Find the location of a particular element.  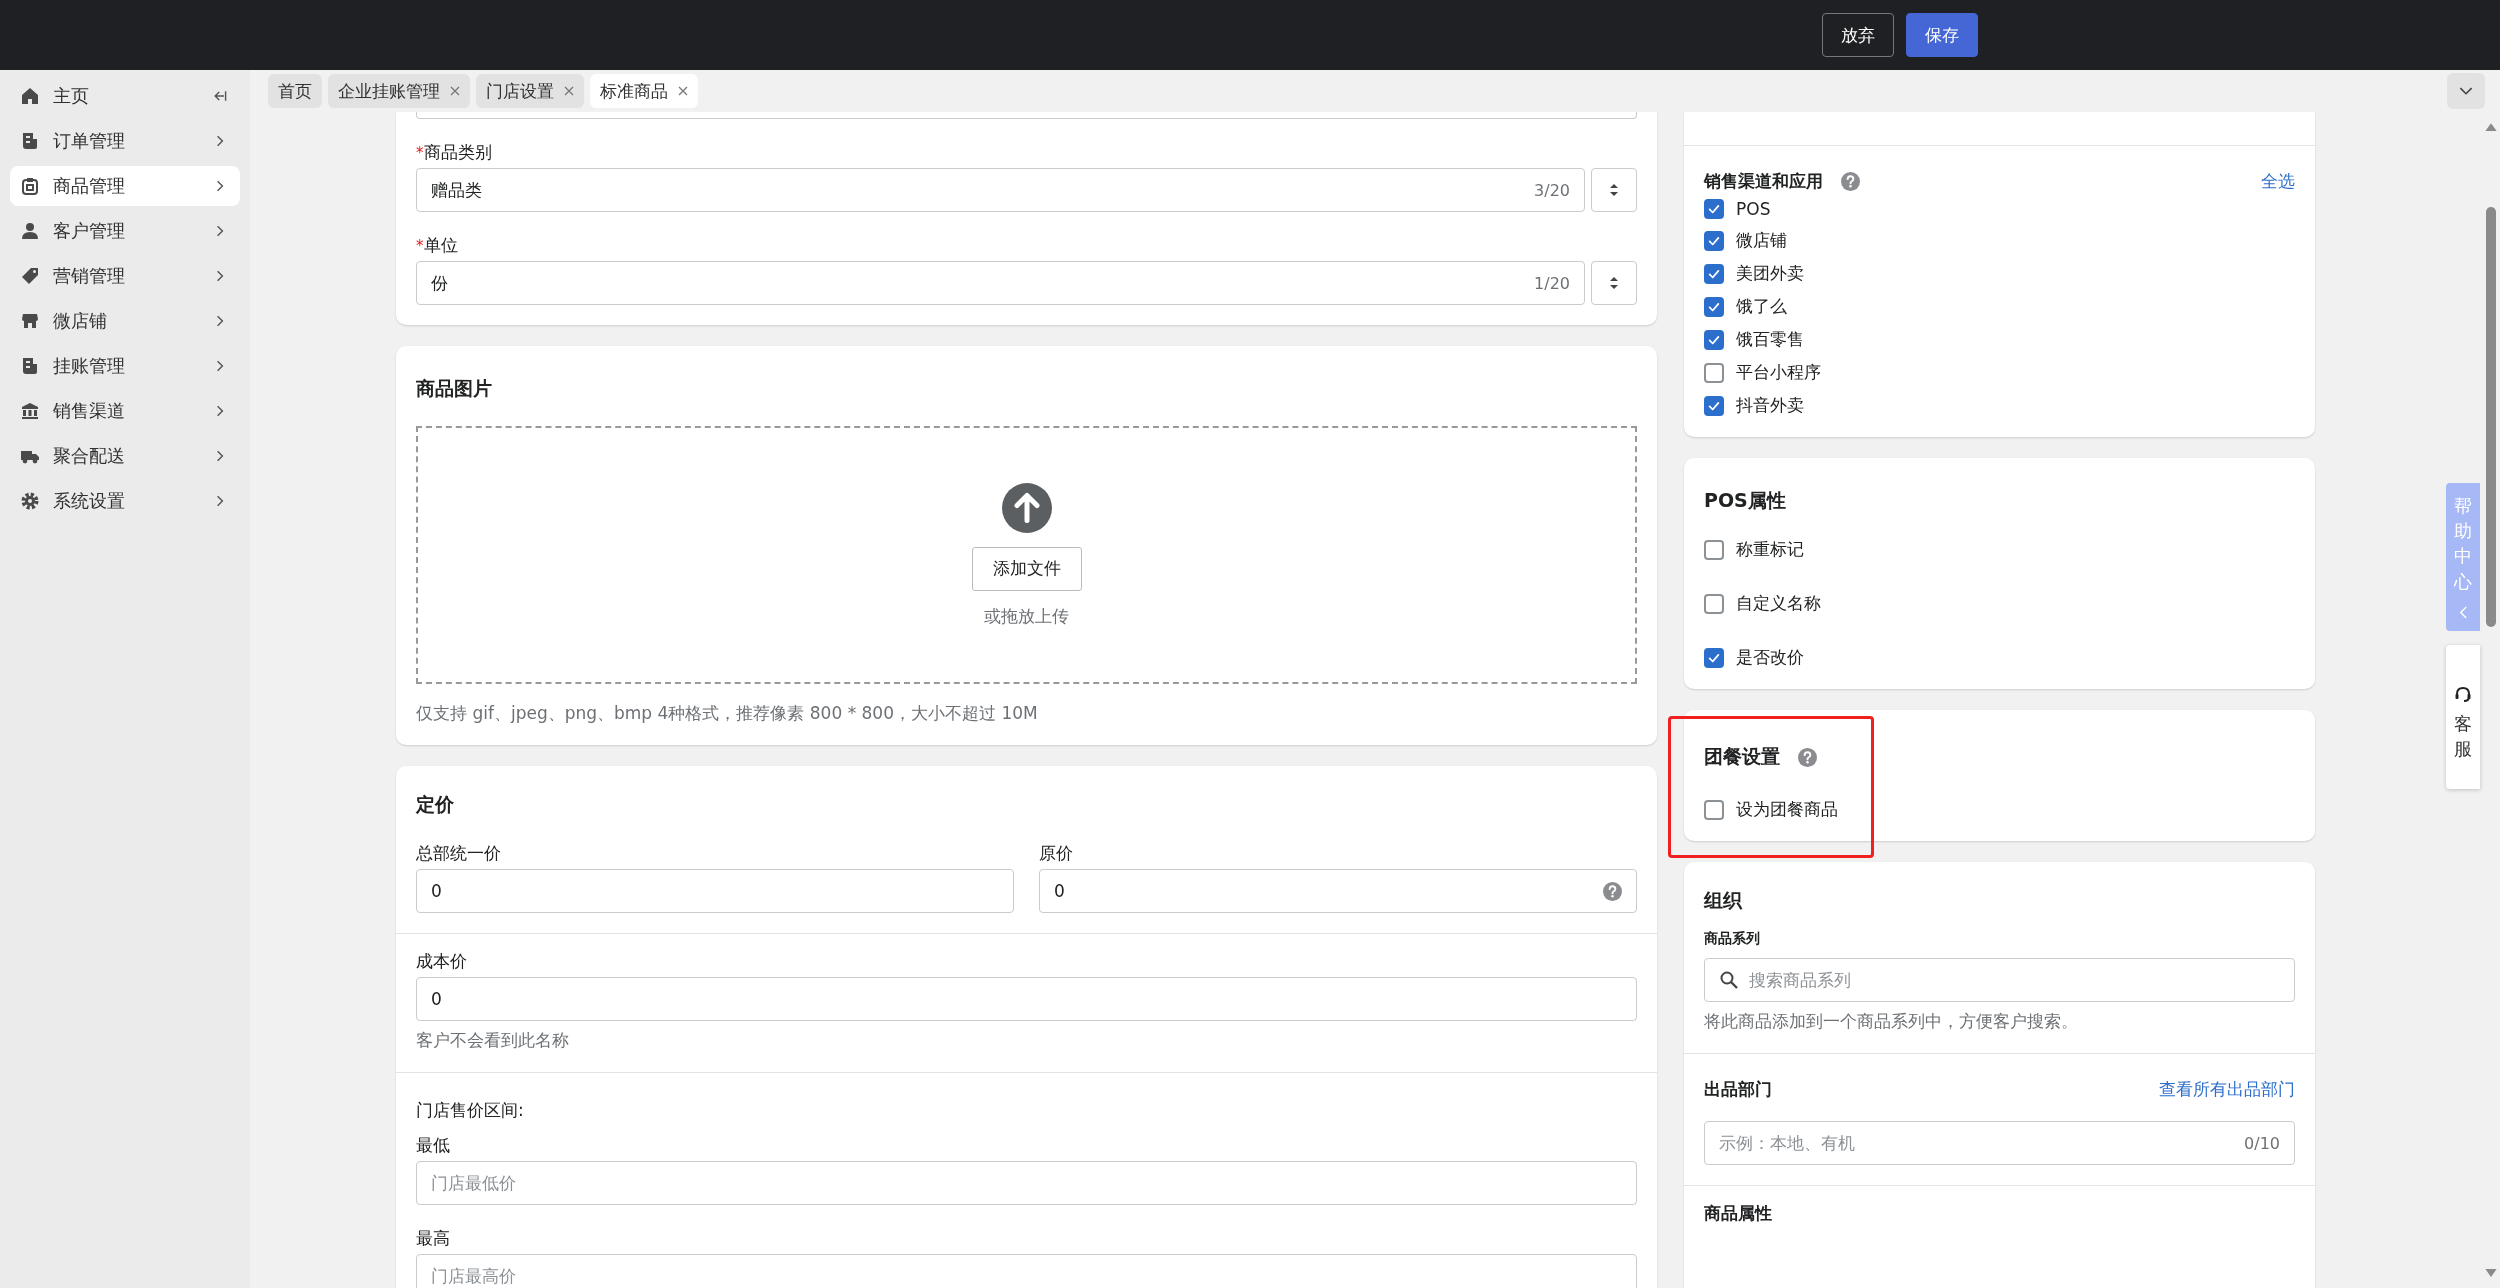

sidebar-item: 客户管理 is located at coordinates (125, 231).